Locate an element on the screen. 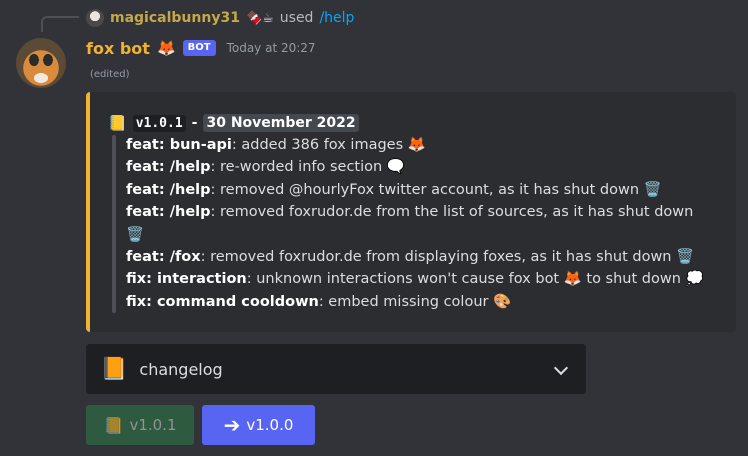 The height and width of the screenshot is (456, 748). embed-title: 📒 v1.0.1 - 30 November 2022 is located at coordinates (233, 123).